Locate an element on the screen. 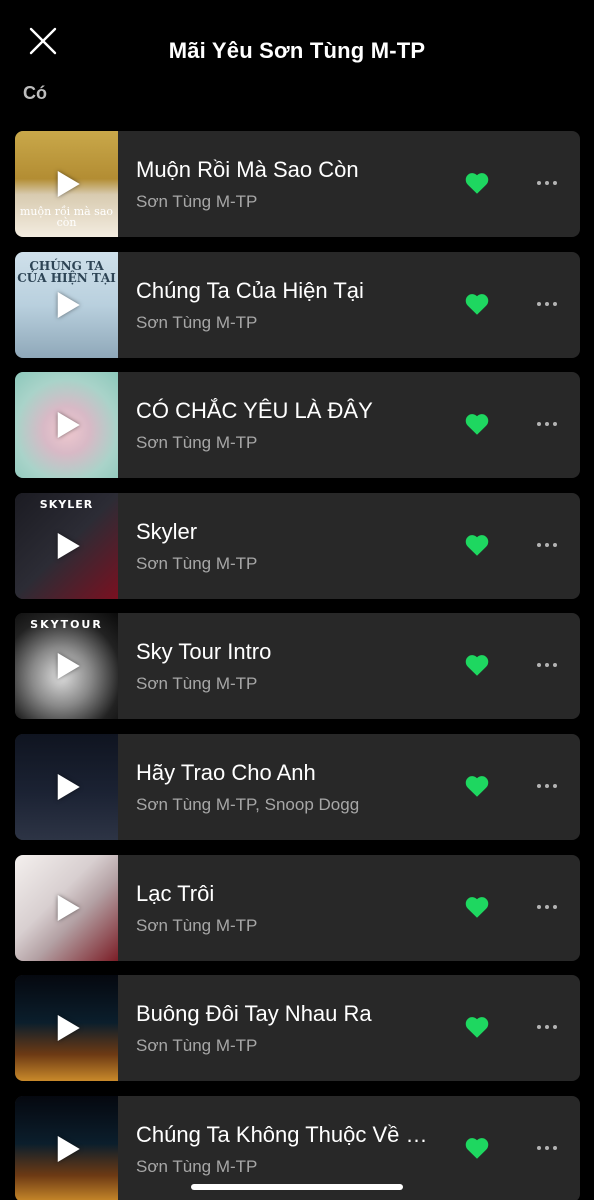  song-title: Chúng Ta Không Thuộc Về Nhau is located at coordinates (286, 1134).